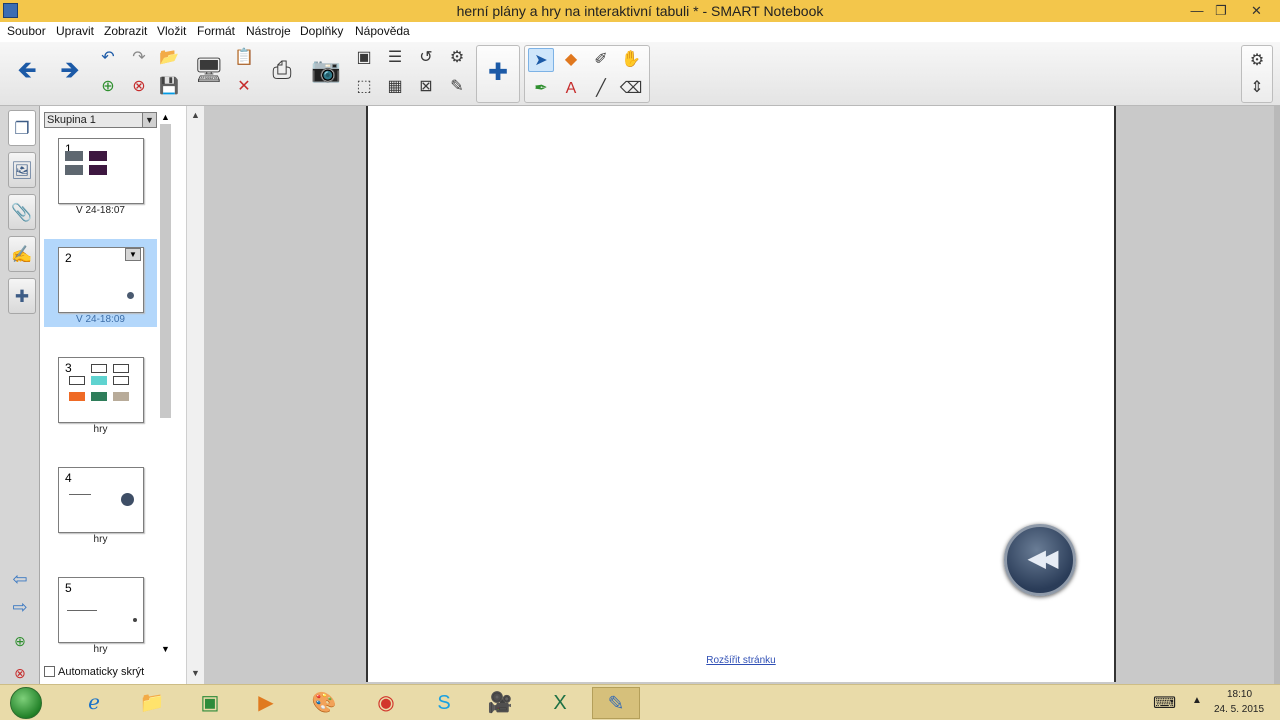 This screenshot has height=720, width=1280. What do you see at coordinates (500, 703) in the screenshot?
I see `video-app-icon: 🎥` at bounding box center [500, 703].